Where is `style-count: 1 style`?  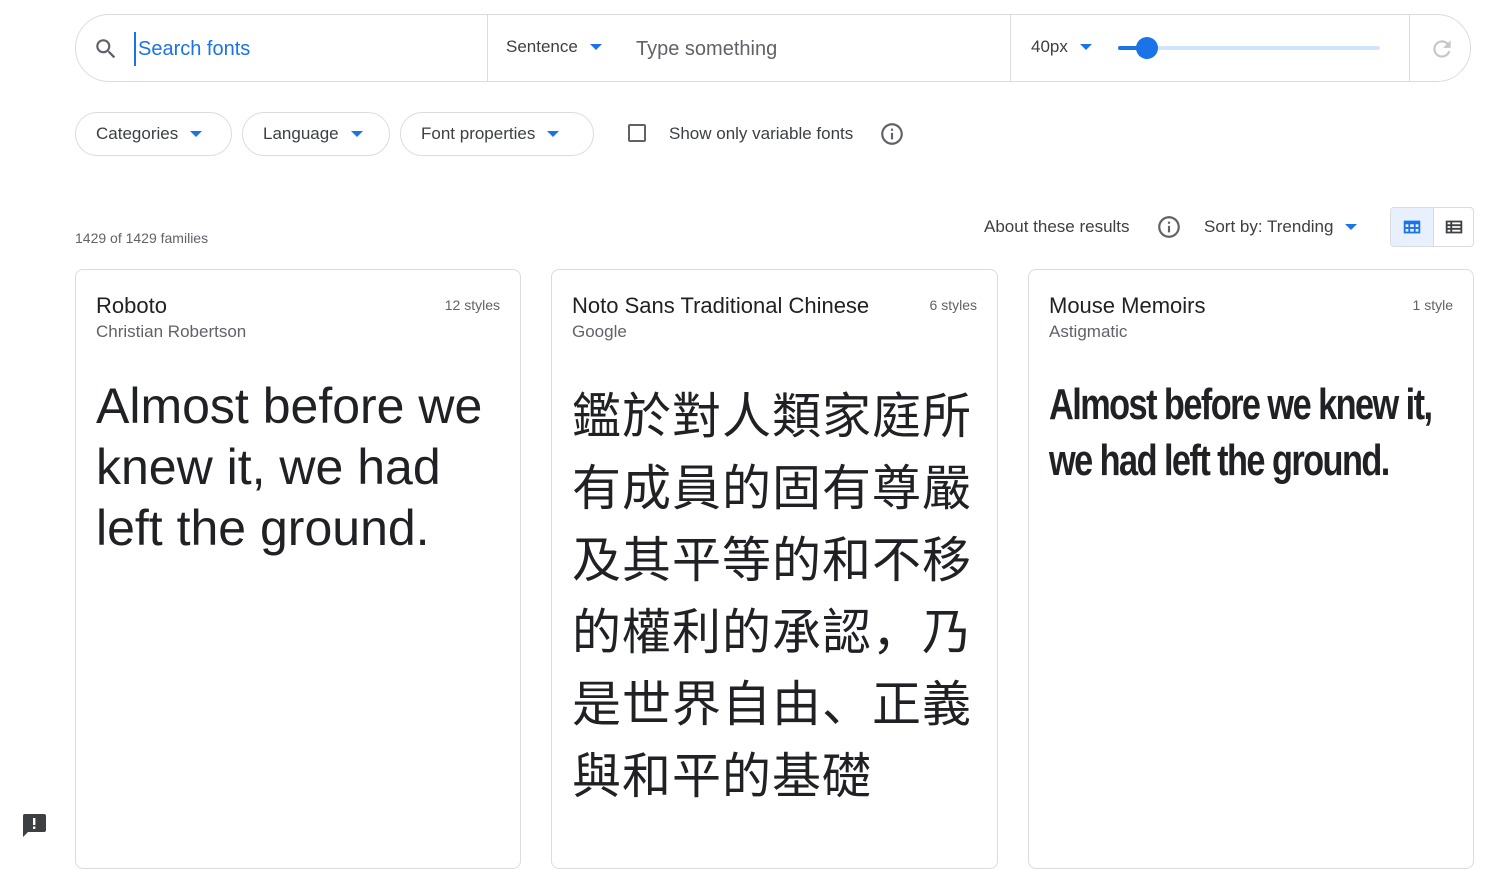 style-count: 1 style is located at coordinates (1432, 305).